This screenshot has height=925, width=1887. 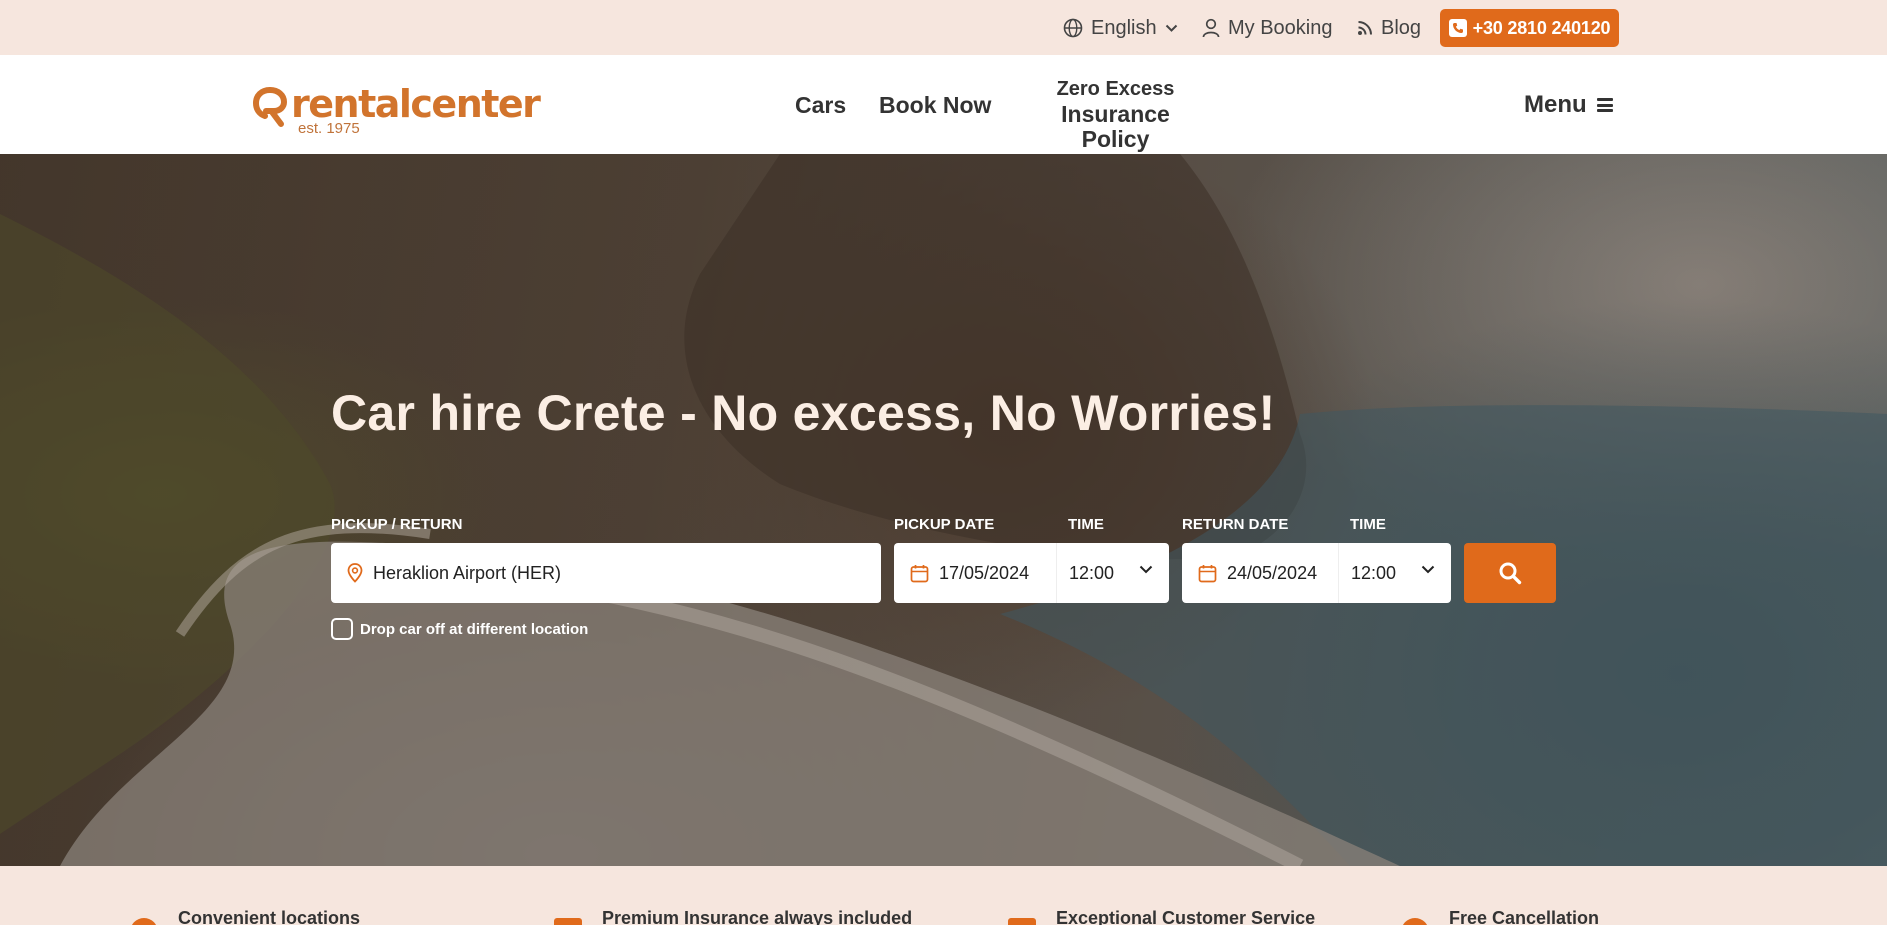 I want to click on menu-button: Menu, so click(x=1568, y=105).